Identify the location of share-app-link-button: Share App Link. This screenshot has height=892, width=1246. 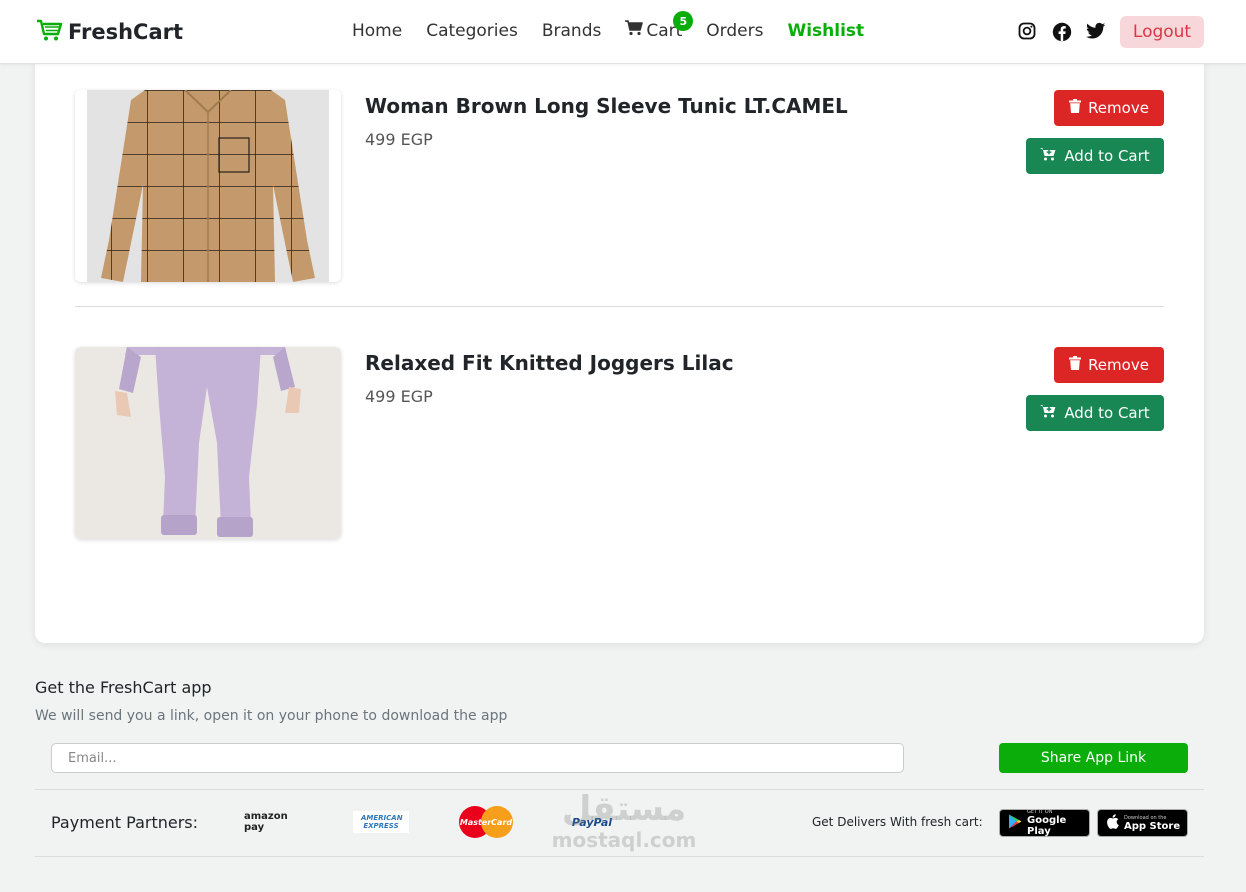
(1093, 758).